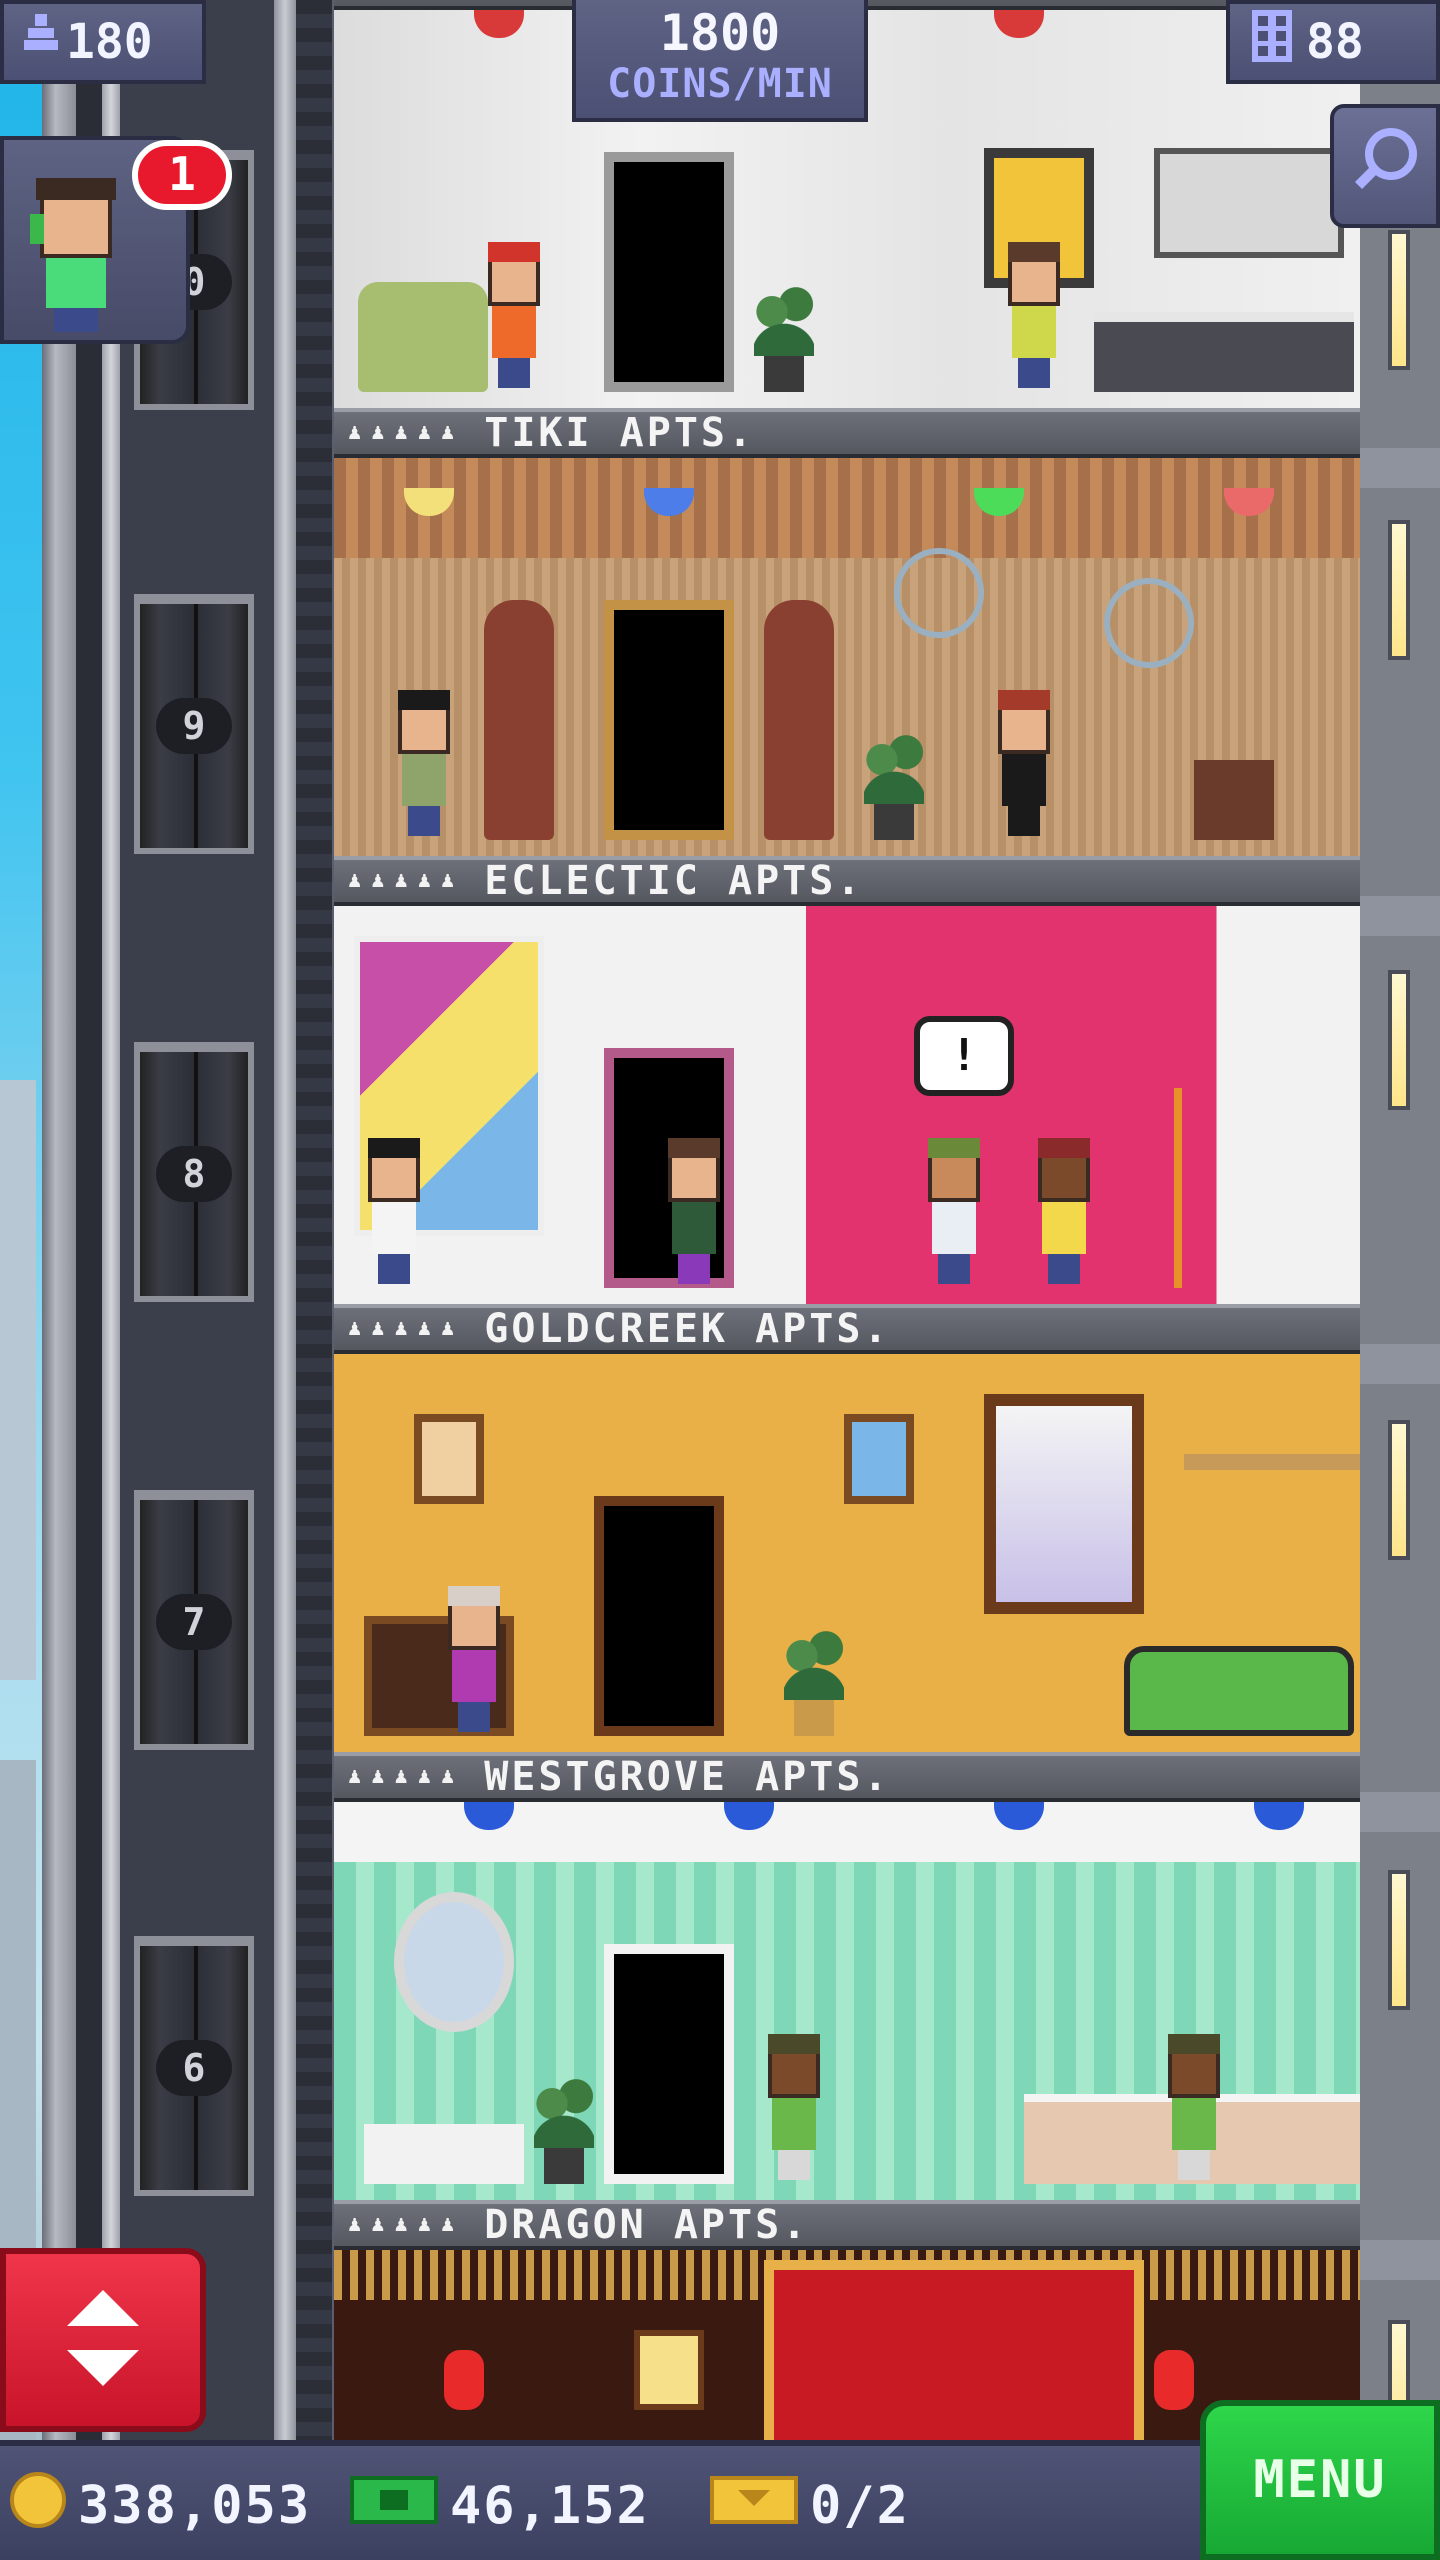 This screenshot has height=2560, width=1440. Describe the element at coordinates (18, 1380) in the screenshot. I see `city-building` at that location.